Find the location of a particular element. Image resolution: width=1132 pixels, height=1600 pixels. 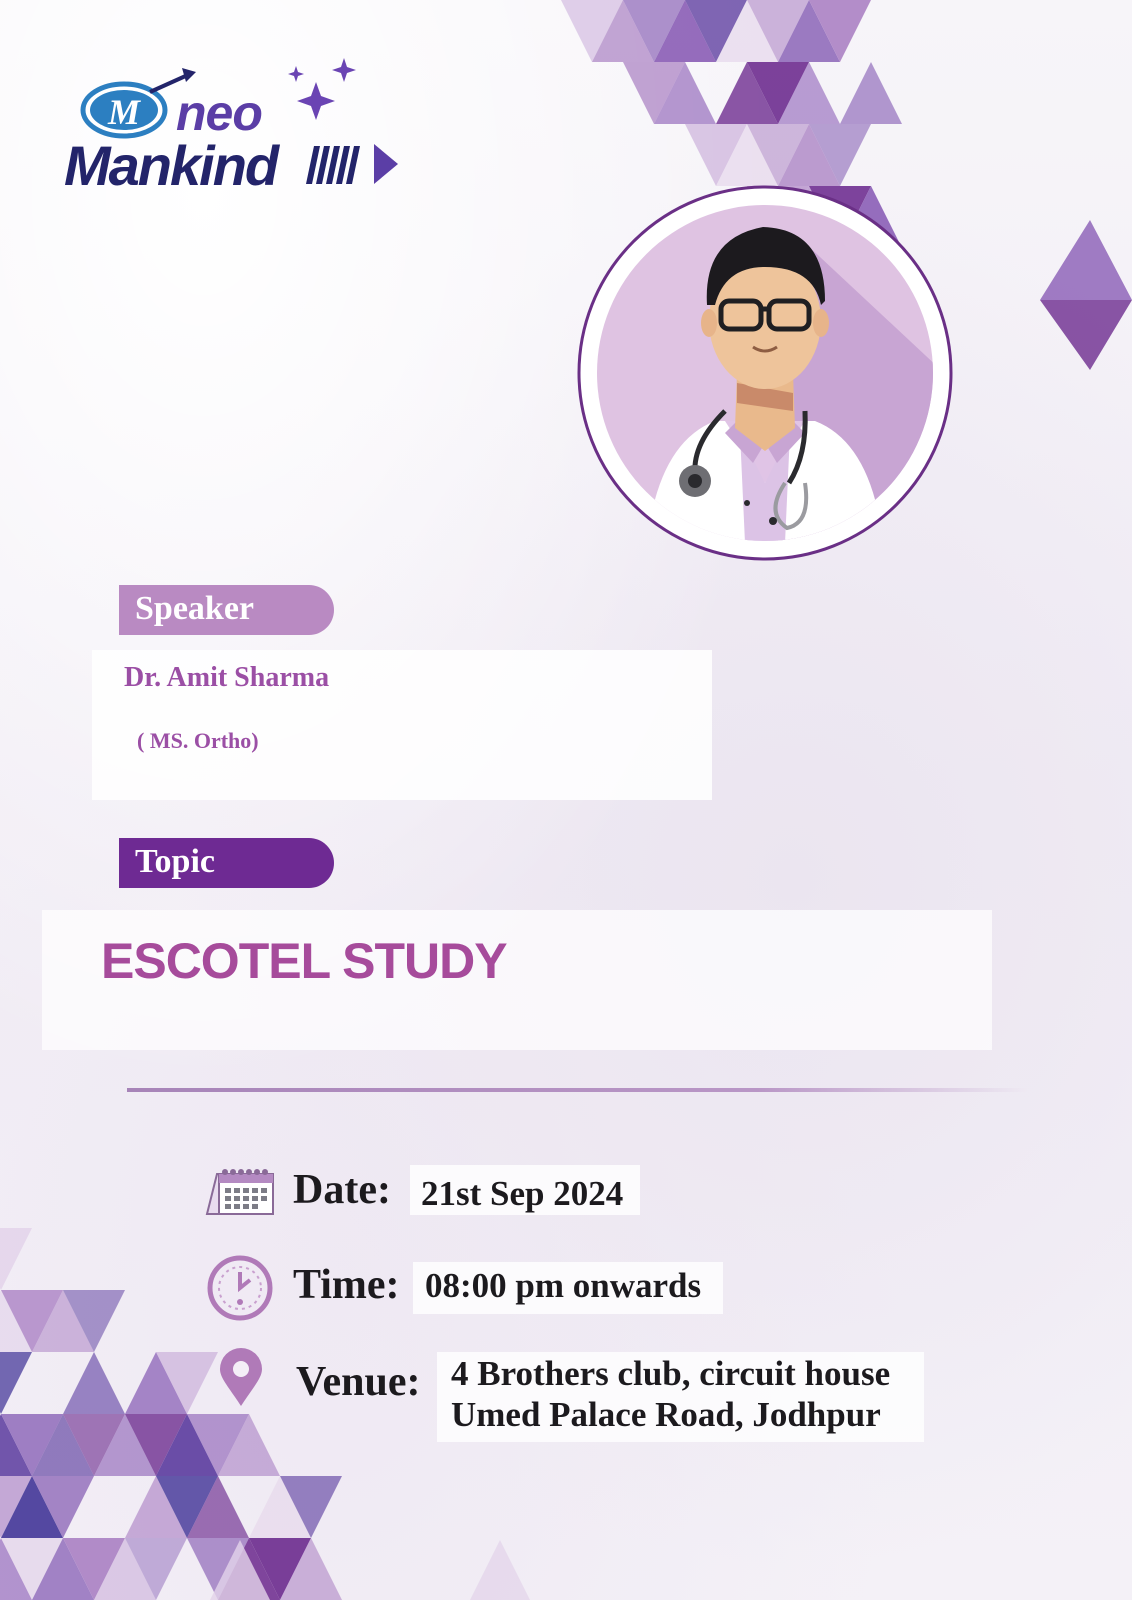

logo-text-mankind: Mankind is located at coordinates (171, 165).